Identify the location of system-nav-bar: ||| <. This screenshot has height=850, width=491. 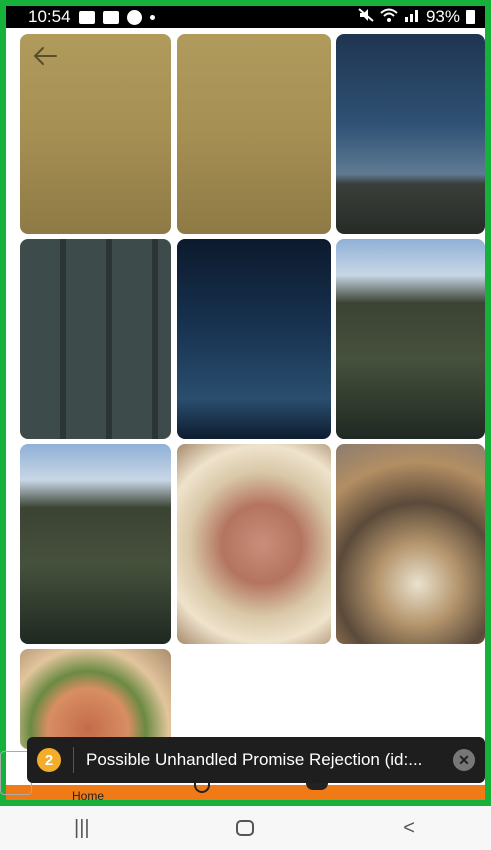
(245, 828).